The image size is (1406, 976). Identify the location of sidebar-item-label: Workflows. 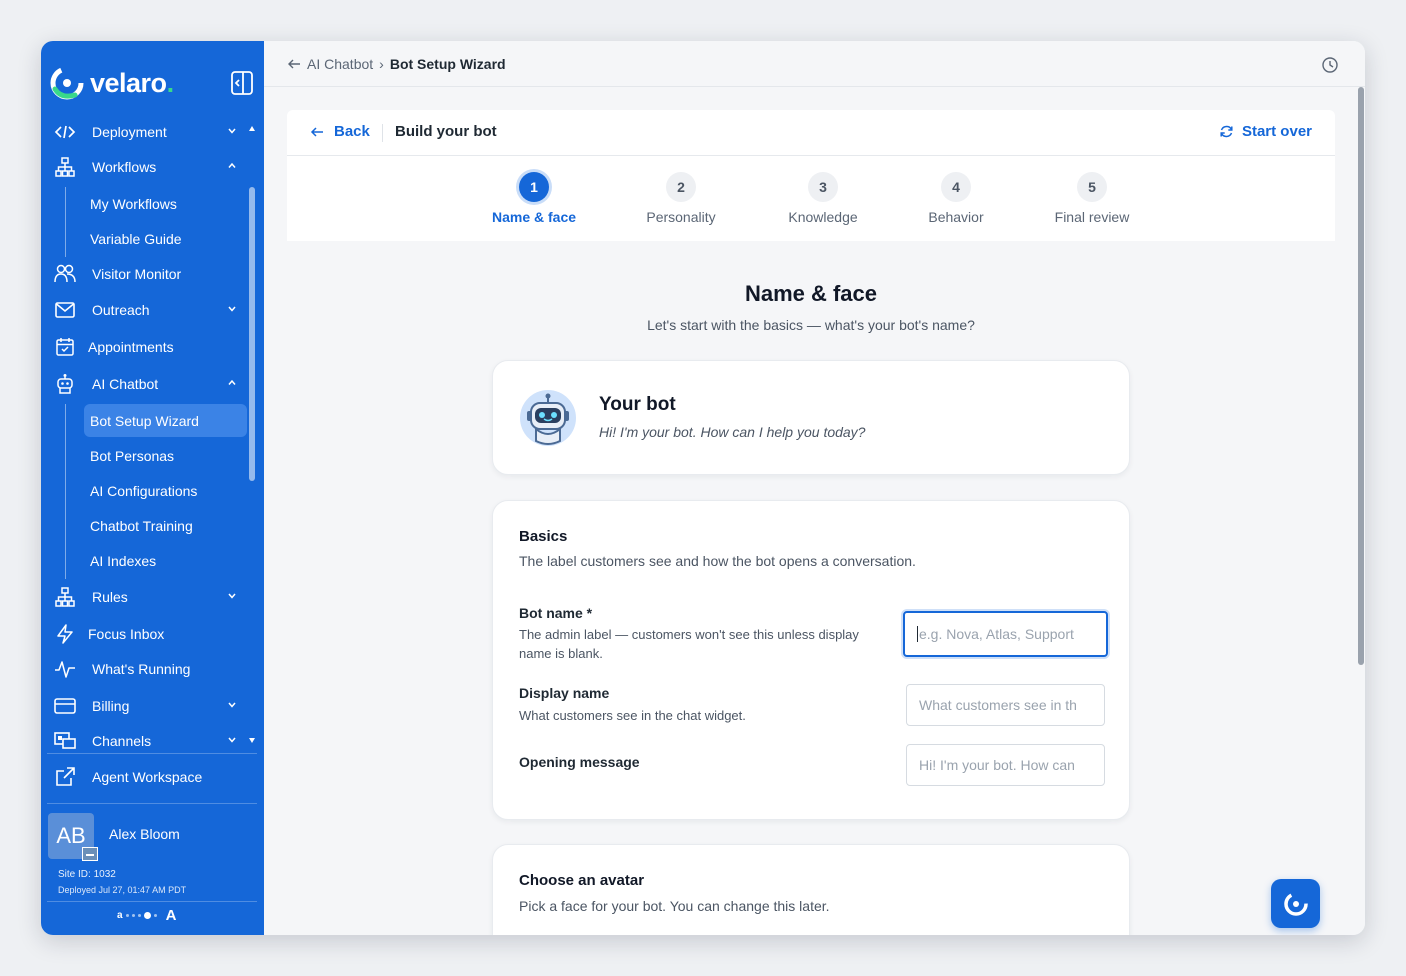
(124, 167).